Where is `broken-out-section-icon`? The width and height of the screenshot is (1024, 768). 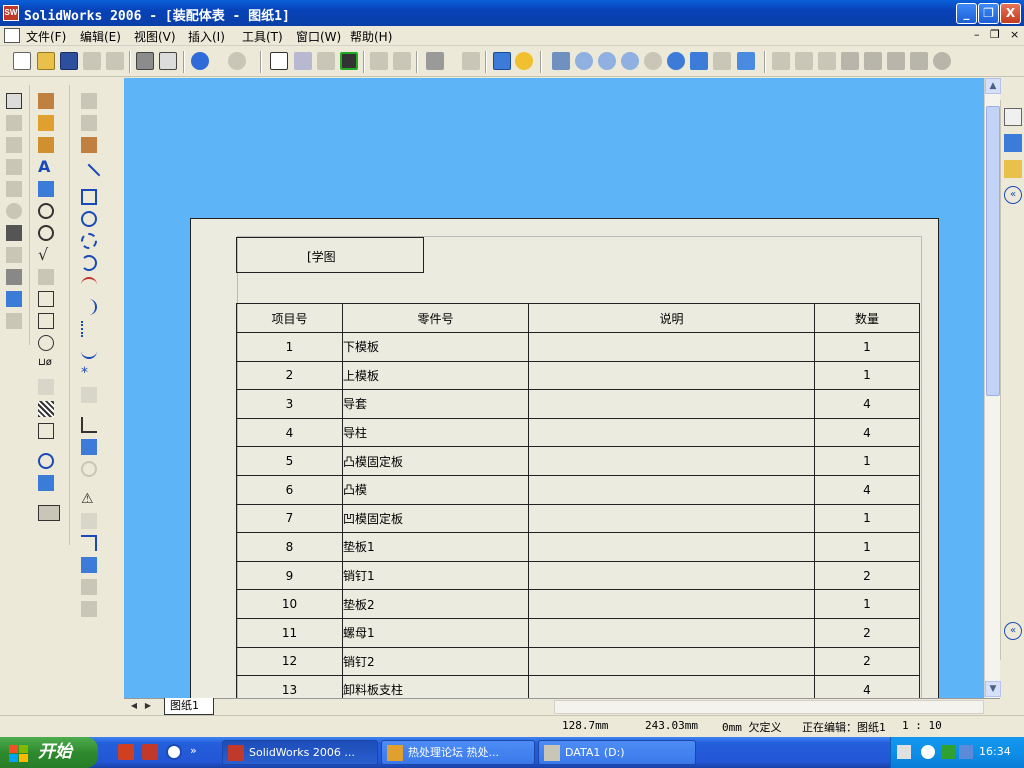
broken-out-section-icon is located at coordinates (14, 255).